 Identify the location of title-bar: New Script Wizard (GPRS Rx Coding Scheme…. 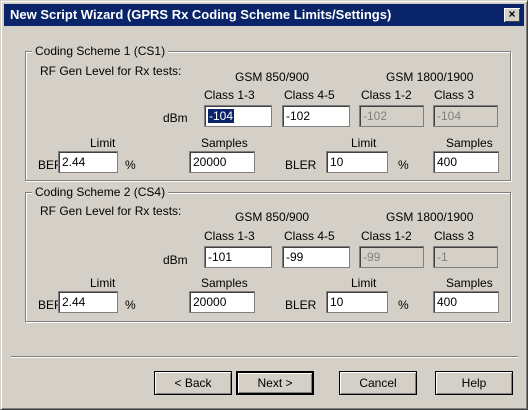
(264, 15).